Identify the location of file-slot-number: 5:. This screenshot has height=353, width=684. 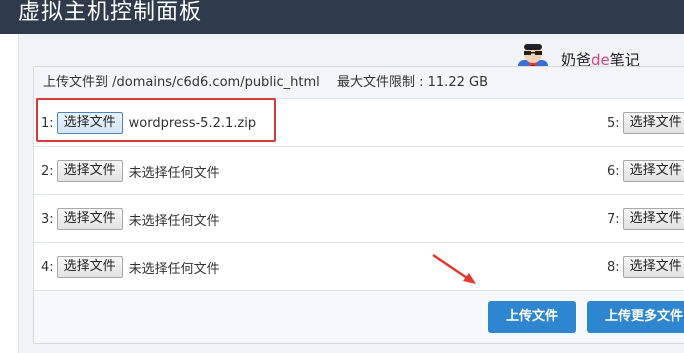
(613, 123).